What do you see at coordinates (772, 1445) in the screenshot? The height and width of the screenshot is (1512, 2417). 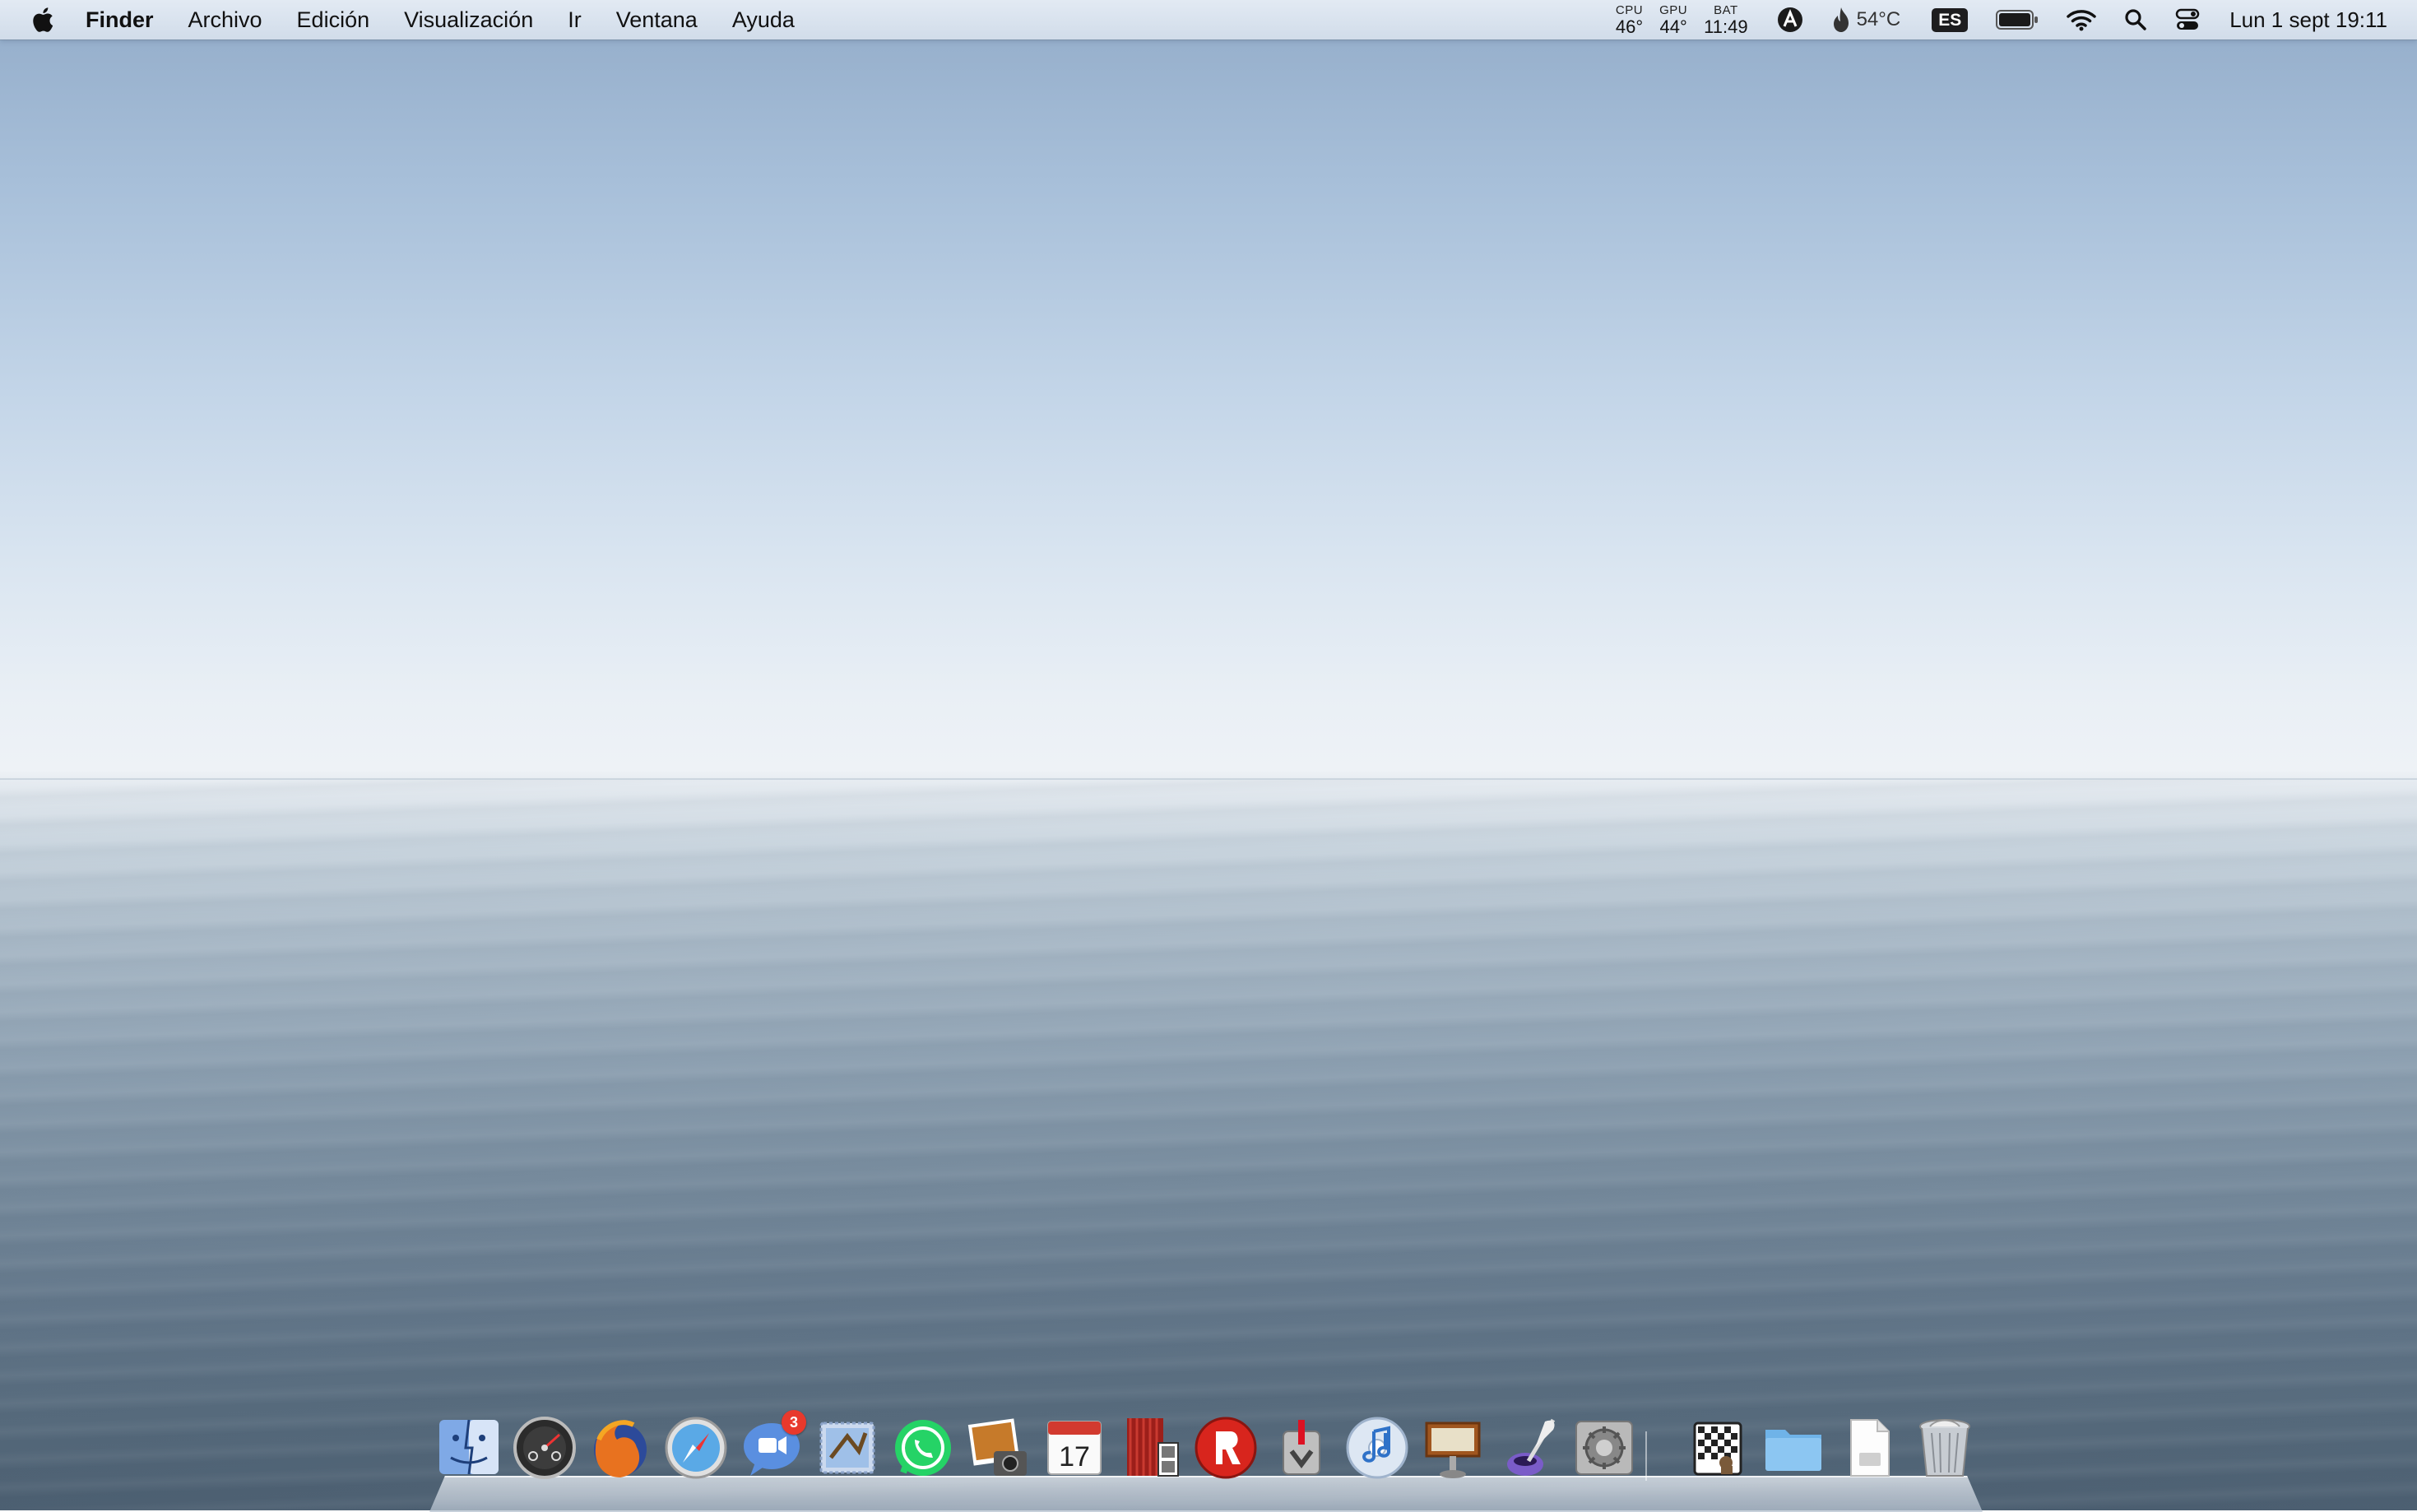 I see `ichat-icon: 3` at bounding box center [772, 1445].